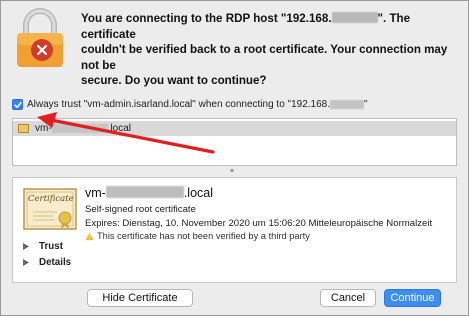 This screenshot has width=469, height=316. I want to click on remote-desktop-icon, so click(42, 50).